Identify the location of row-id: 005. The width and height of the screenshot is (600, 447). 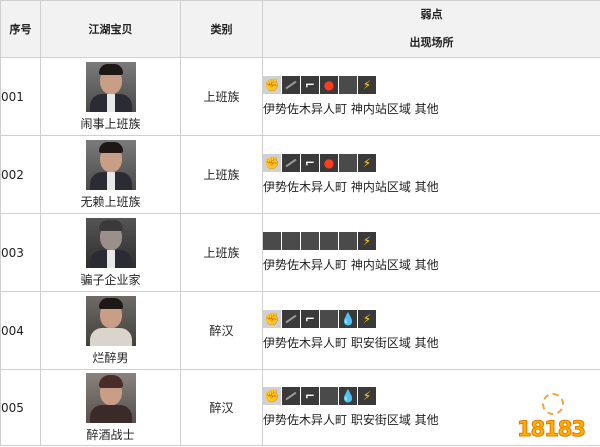
(20, 407).